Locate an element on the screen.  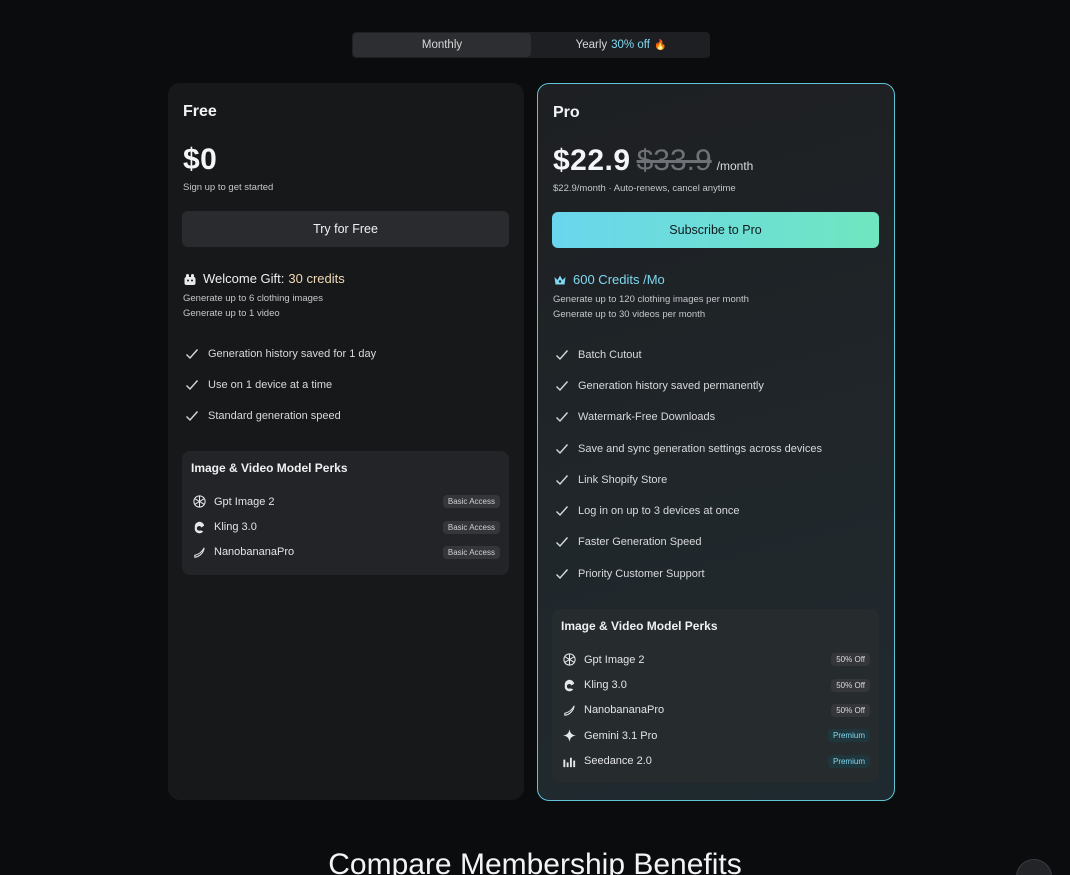
perk-row: Seedance 2.0 Premium is located at coordinates (715, 761).